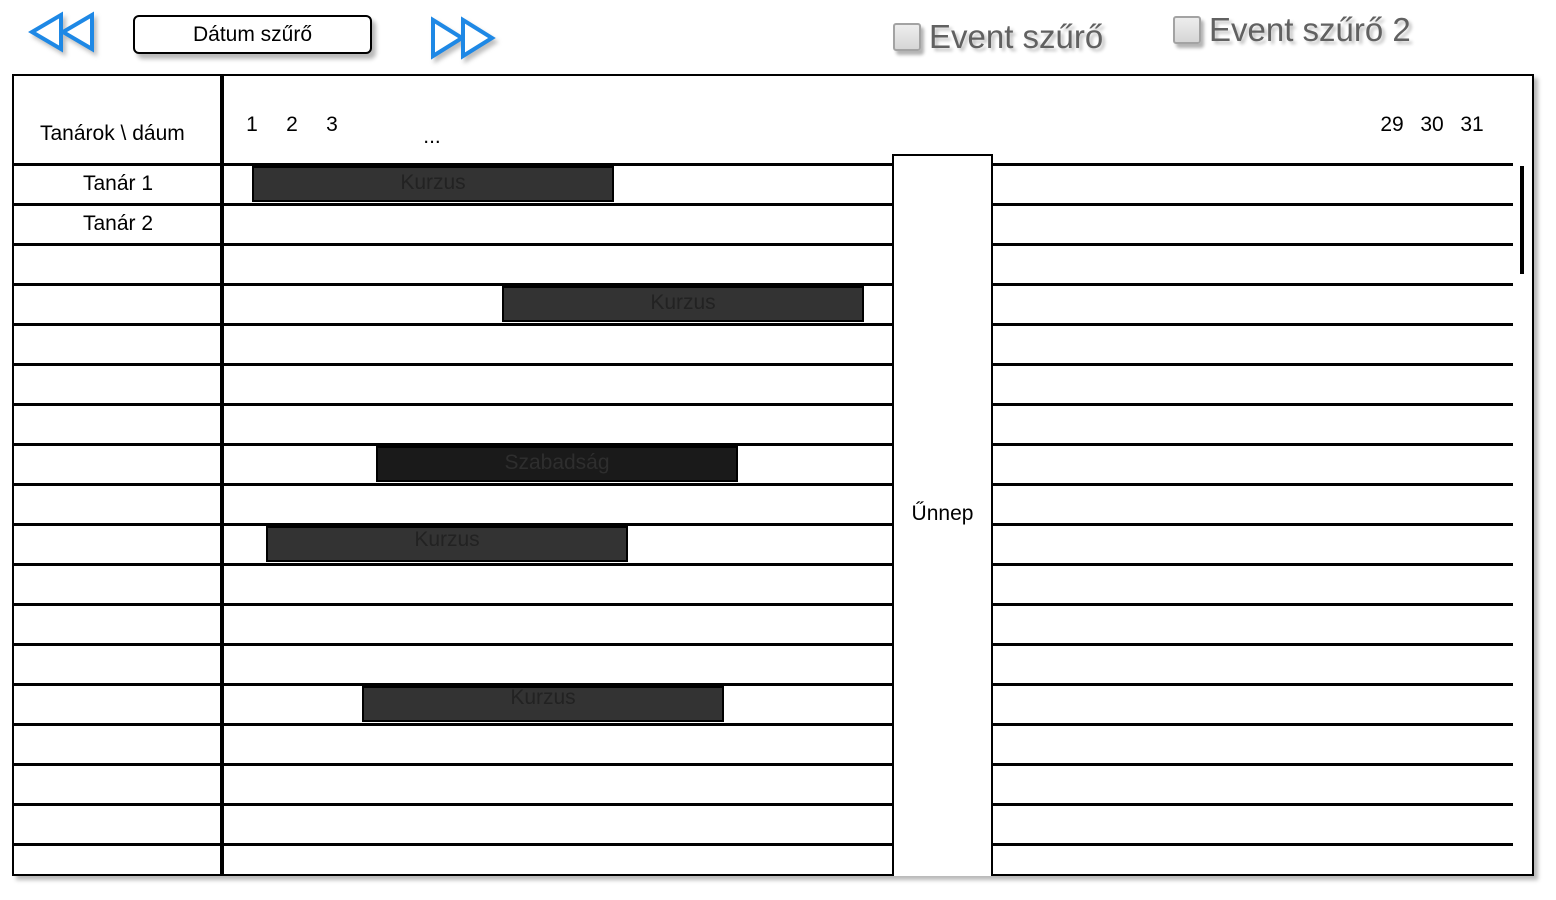 This screenshot has width=1556, height=900. What do you see at coordinates (1392, 124) in the screenshot?
I see `day-header: 29` at bounding box center [1392, 124].